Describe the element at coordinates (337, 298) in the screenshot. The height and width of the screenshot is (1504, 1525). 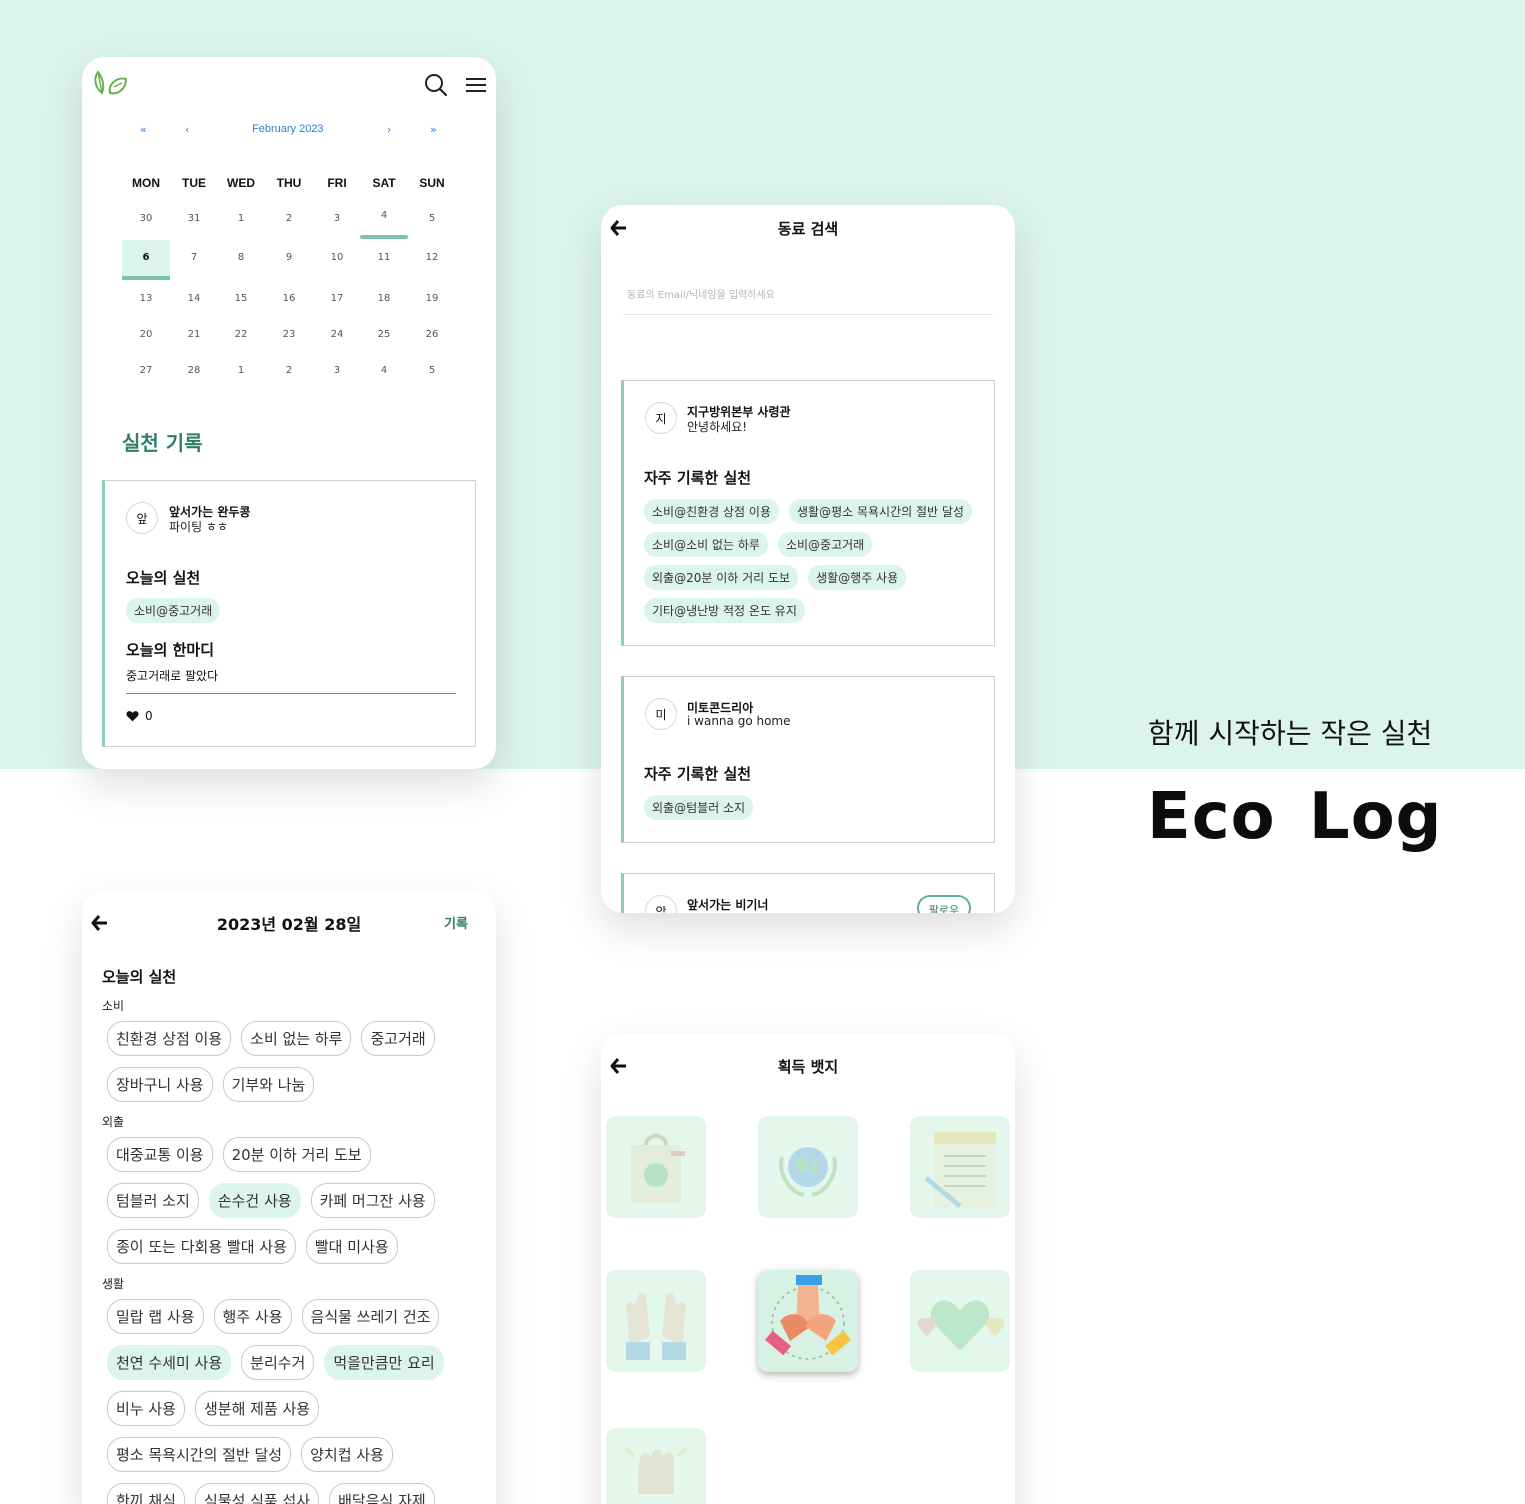
I see `calendar-day: 17` at that location.